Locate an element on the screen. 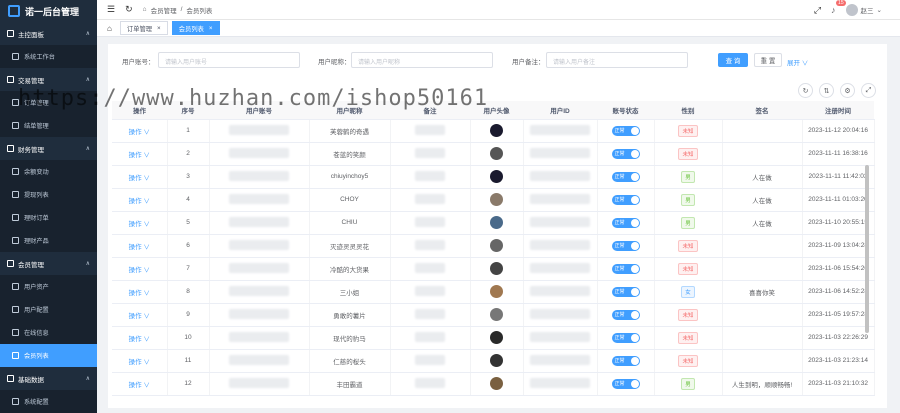 This screenshot has height=413, width=900. sidebar-item: 理财产品 is located at coordinates (48, 240).